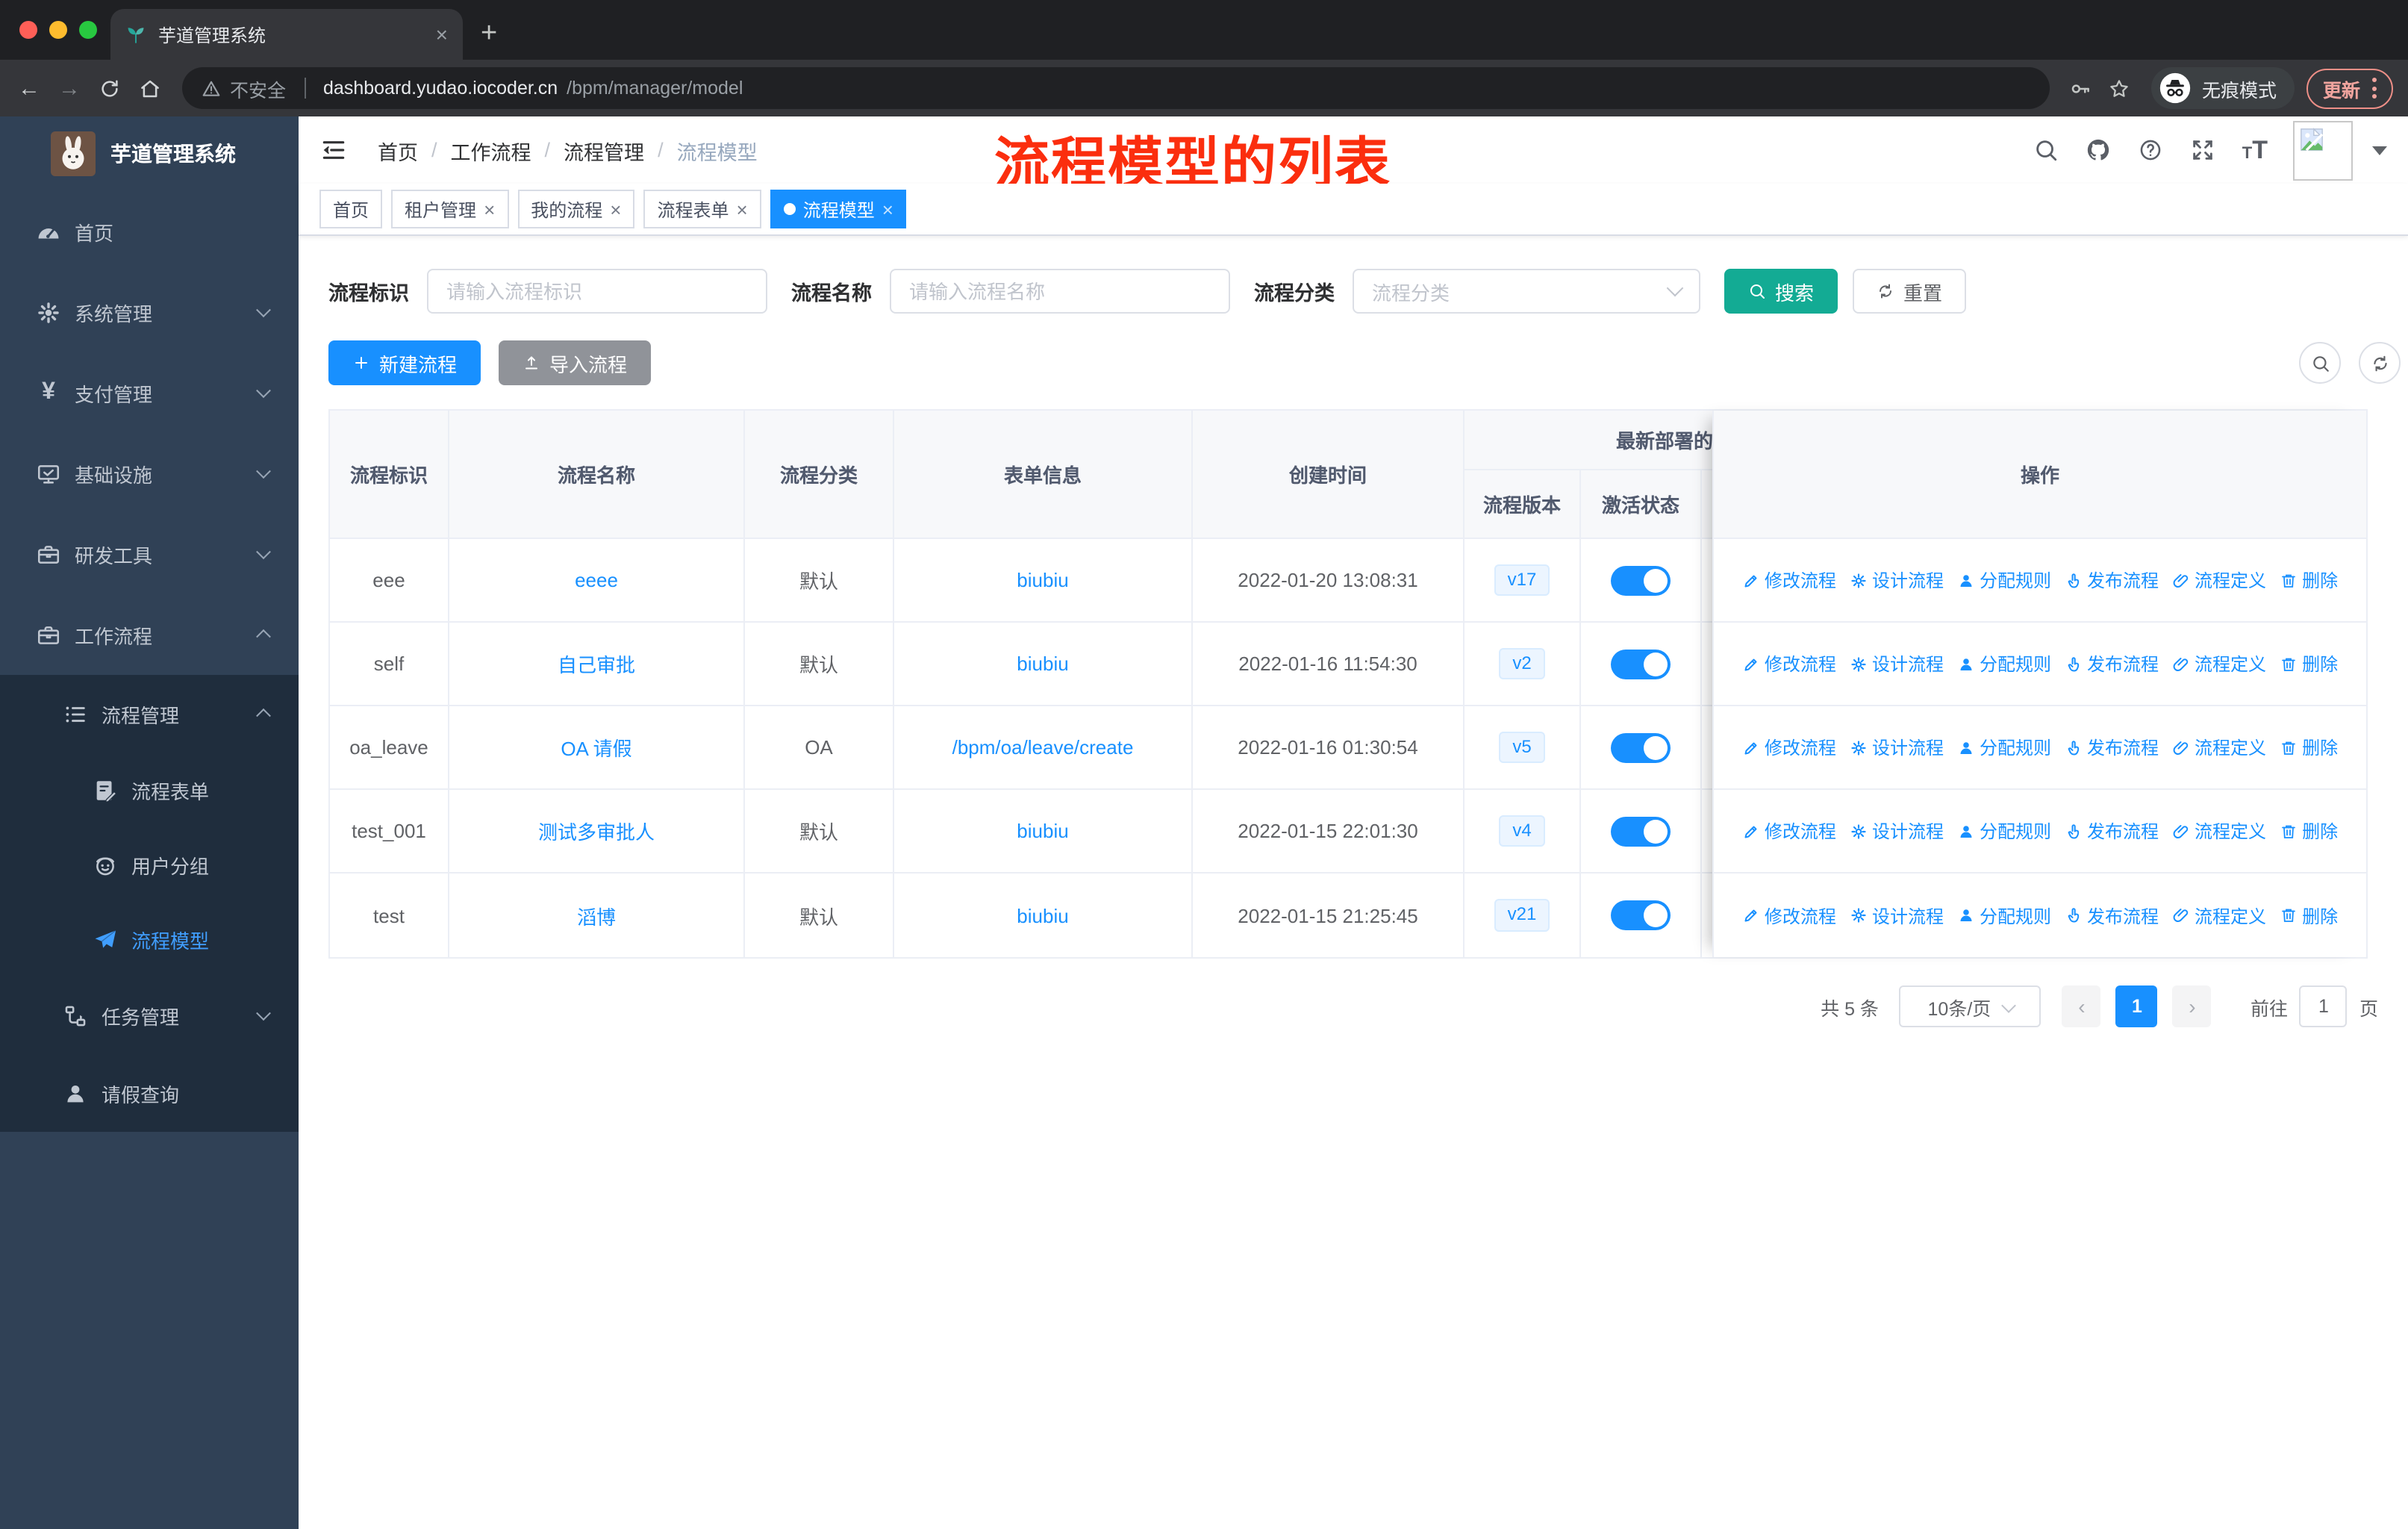  I want to click on avatar, so click(2323, 150).